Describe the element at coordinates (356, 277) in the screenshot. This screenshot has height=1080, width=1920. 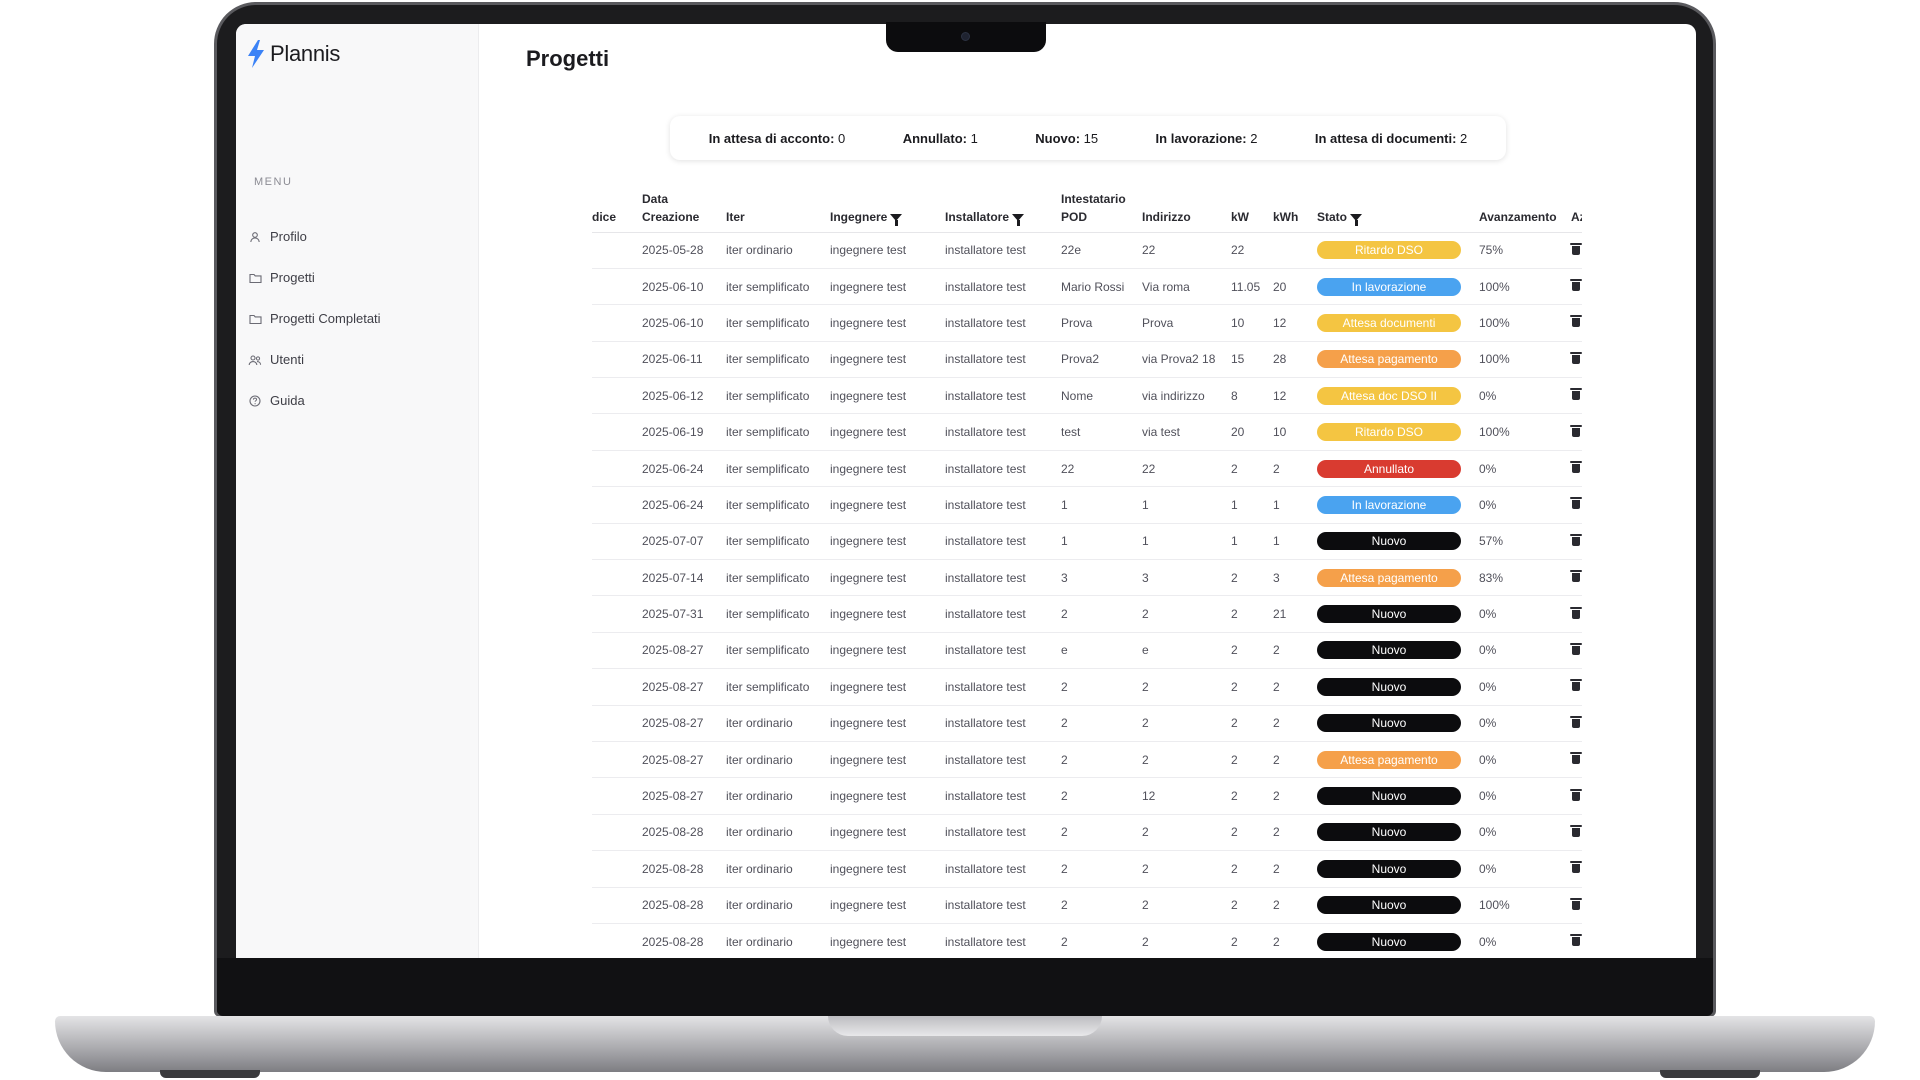
I see `sidebar-item-progetti: Progetti` at that location.